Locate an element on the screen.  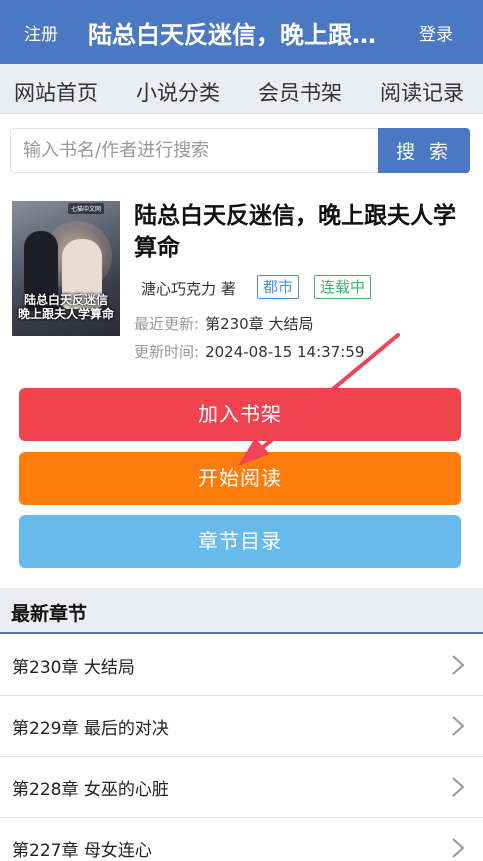
genre-tag: 都市 is located at coordinates (278, 287).